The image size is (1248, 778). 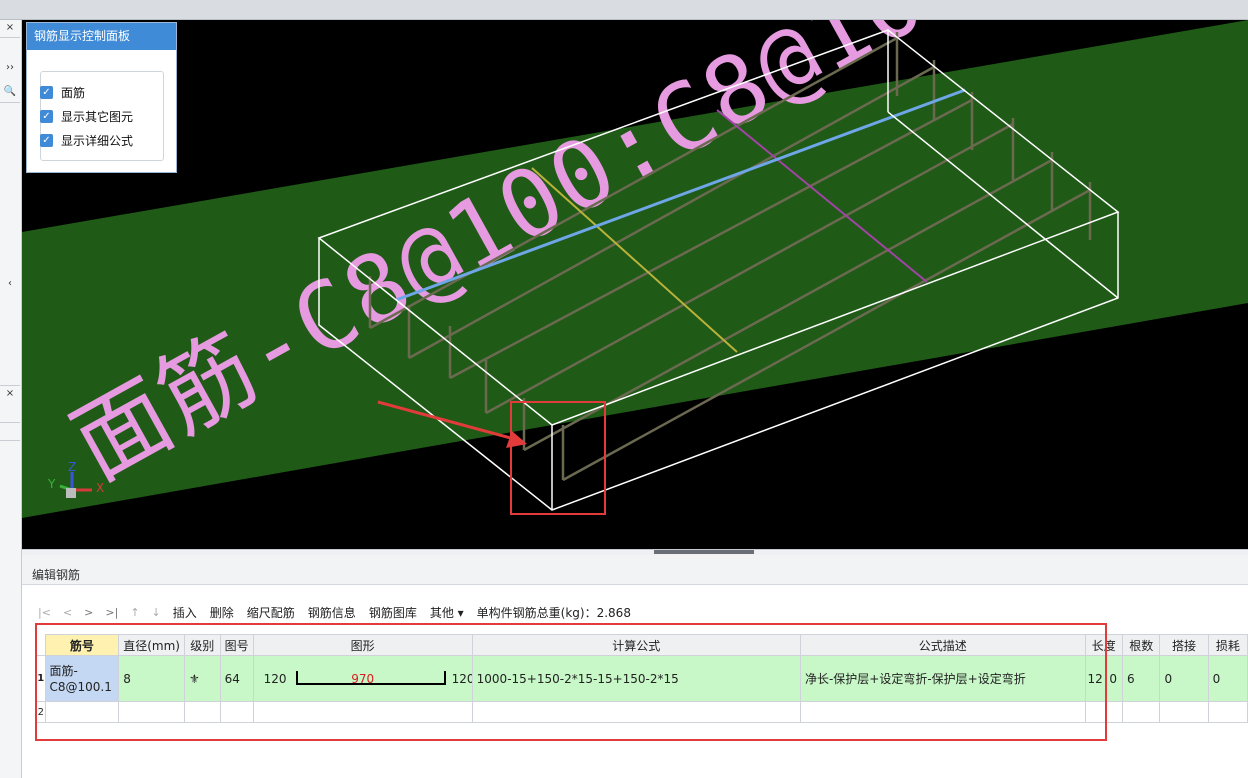 What do you see at coordinates (72, 467) in the screenshot?
I see `svg-text: Z` at bounding box center [72, 467].